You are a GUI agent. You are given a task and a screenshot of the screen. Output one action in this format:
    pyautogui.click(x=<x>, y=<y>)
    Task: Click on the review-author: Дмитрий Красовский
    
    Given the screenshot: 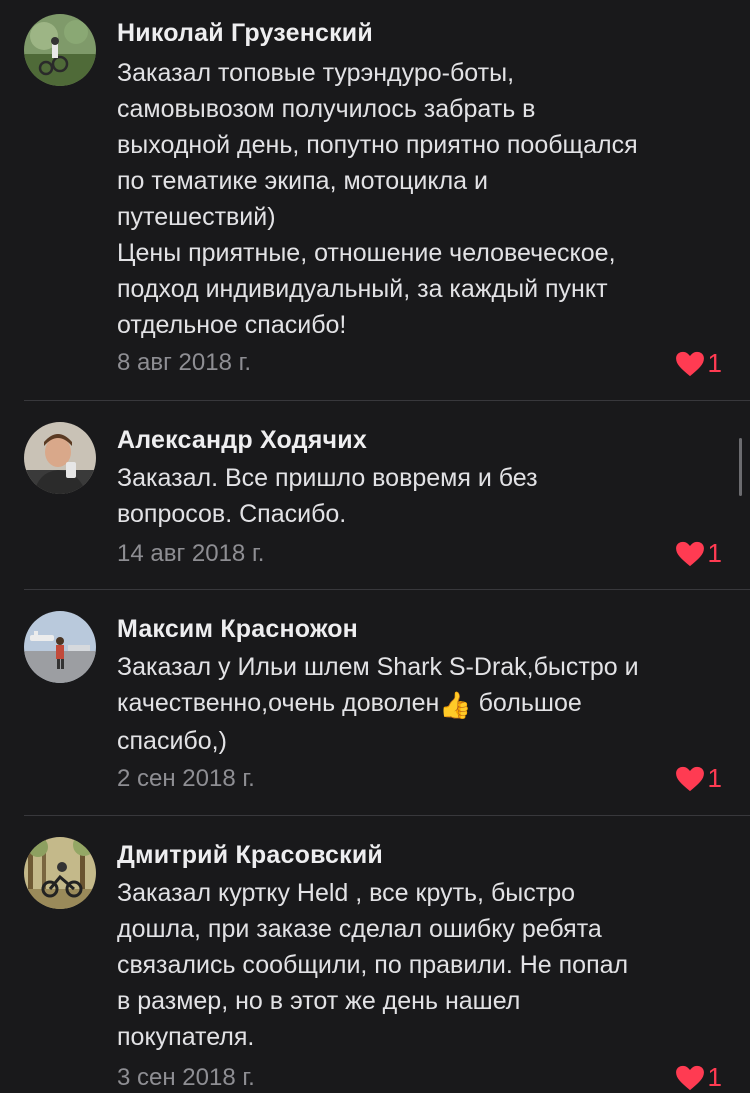 What is the action you would take?
    pyautogui.click(x=250, y=855)
    